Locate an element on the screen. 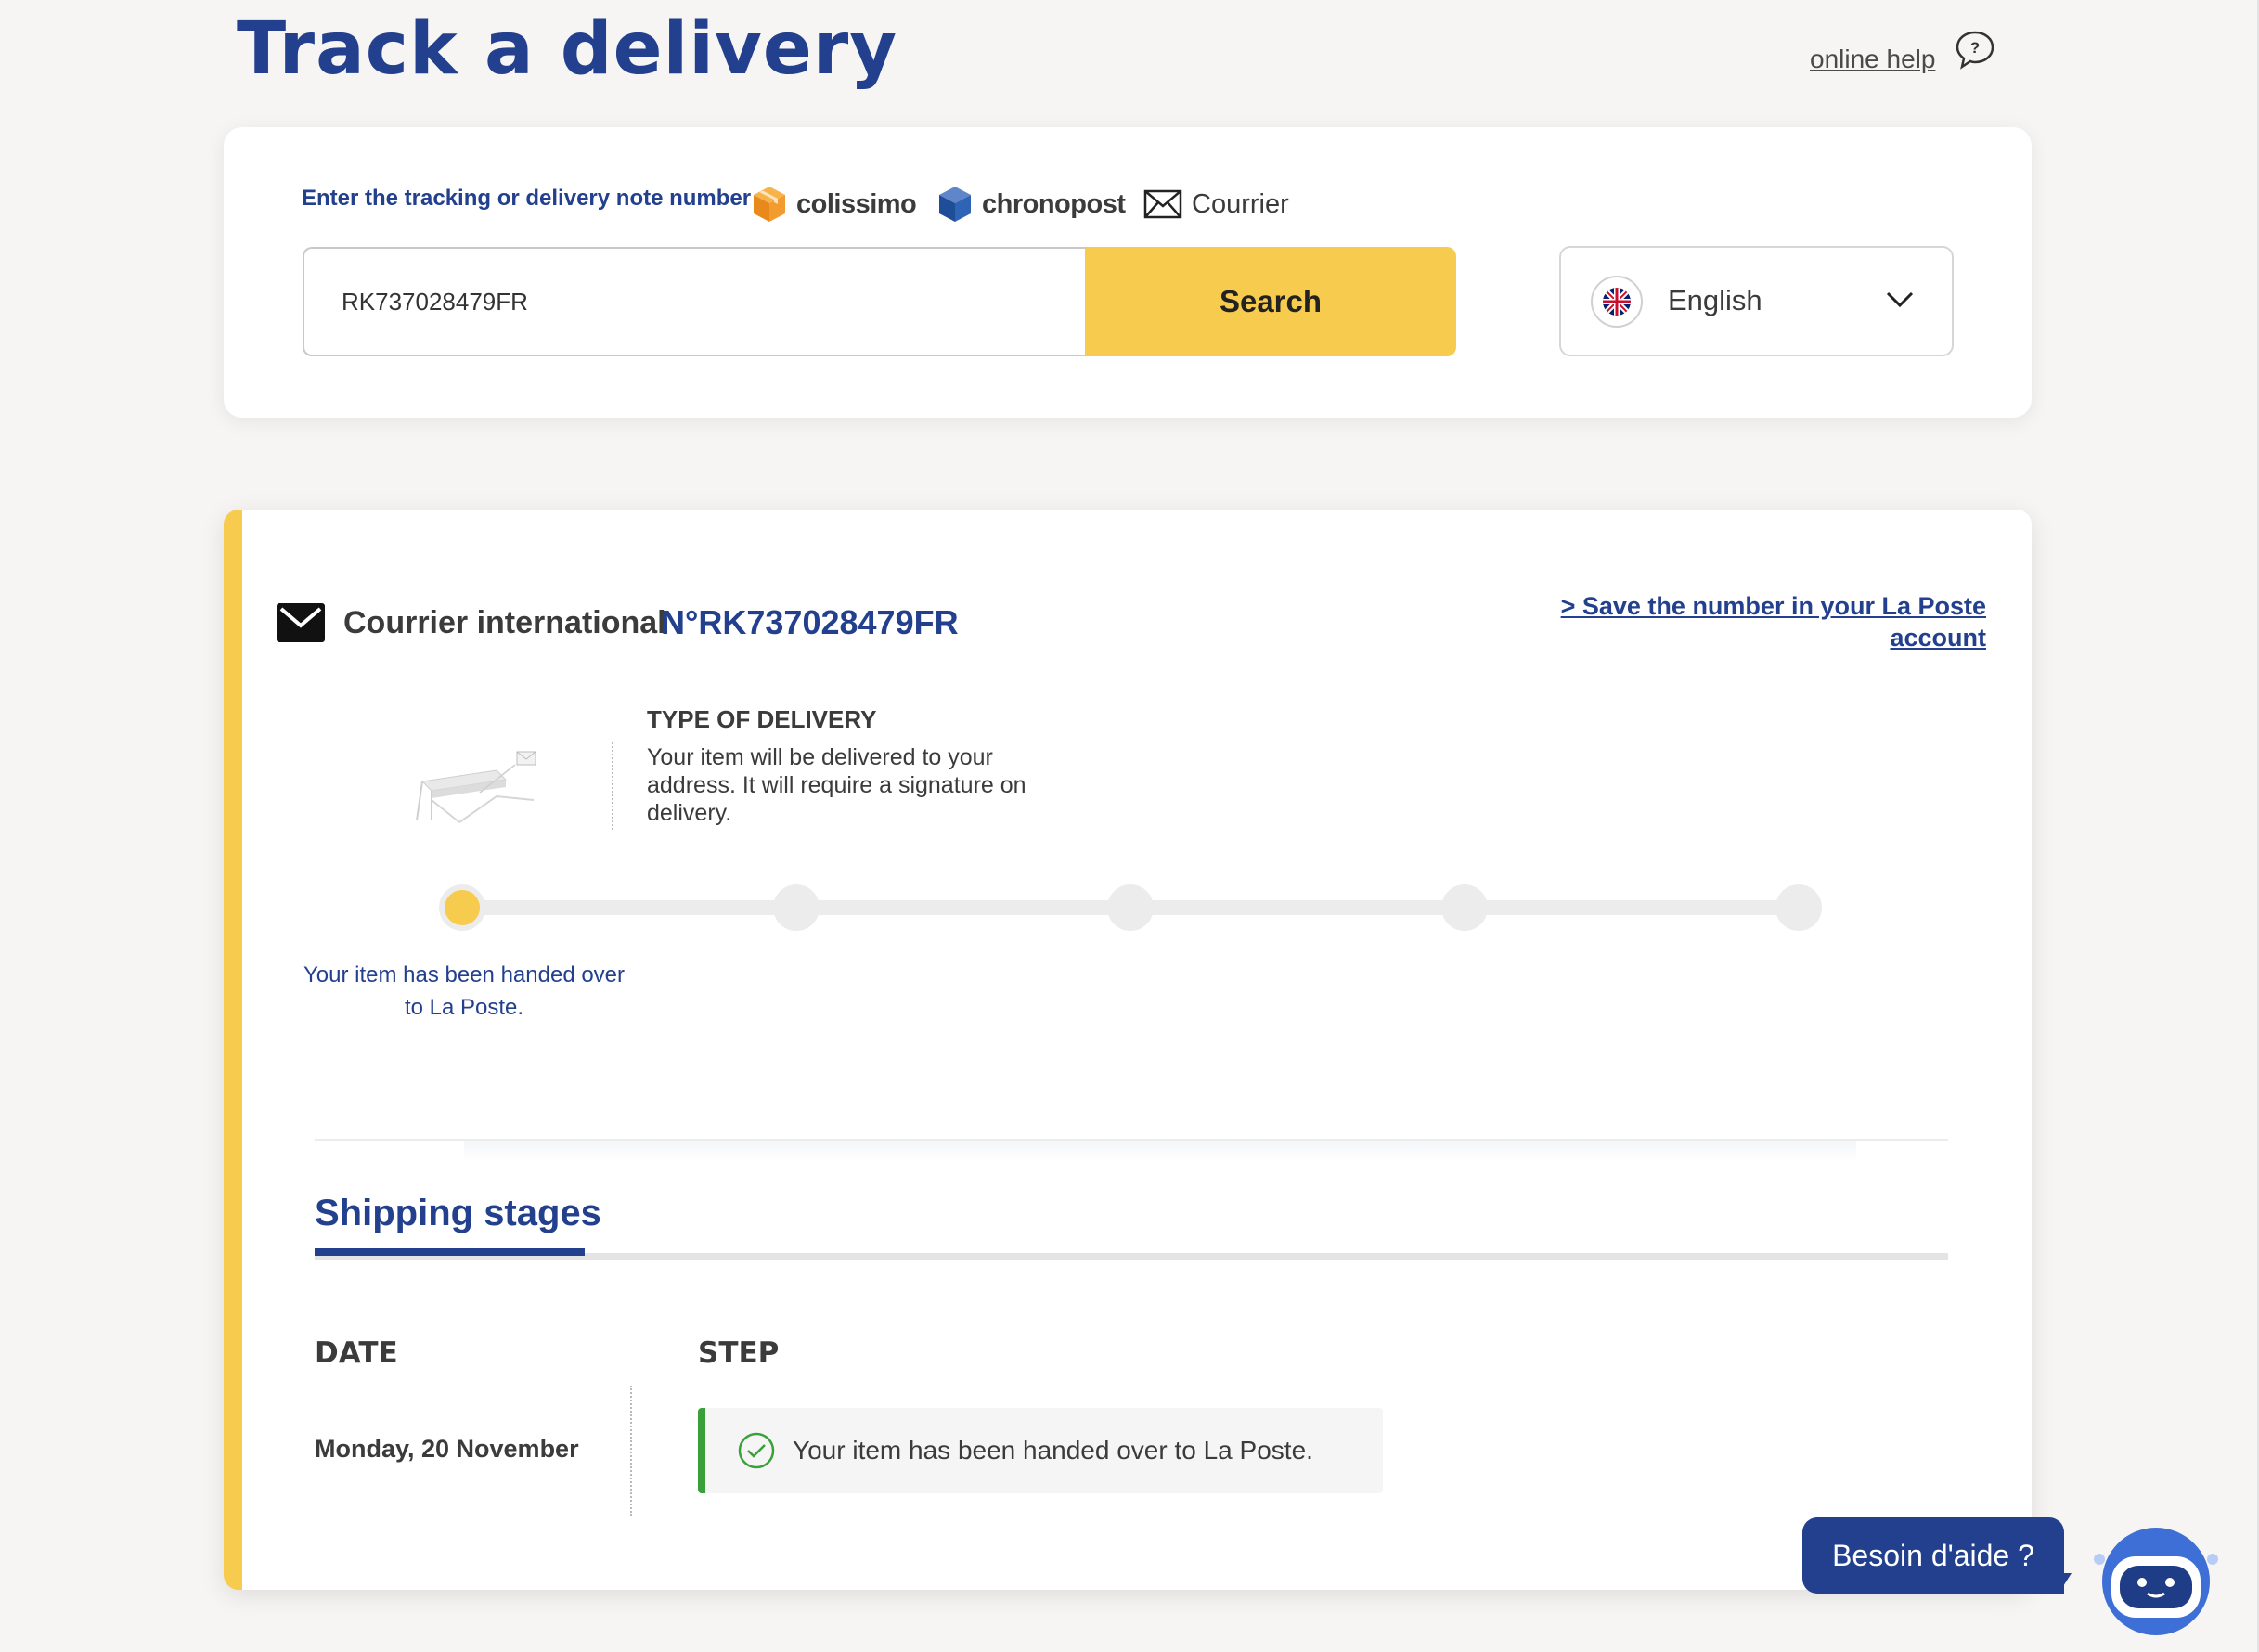 This screenshot has width=2259, height=1652. mailbox-delivery-icon is located at coordinates (476, 787).